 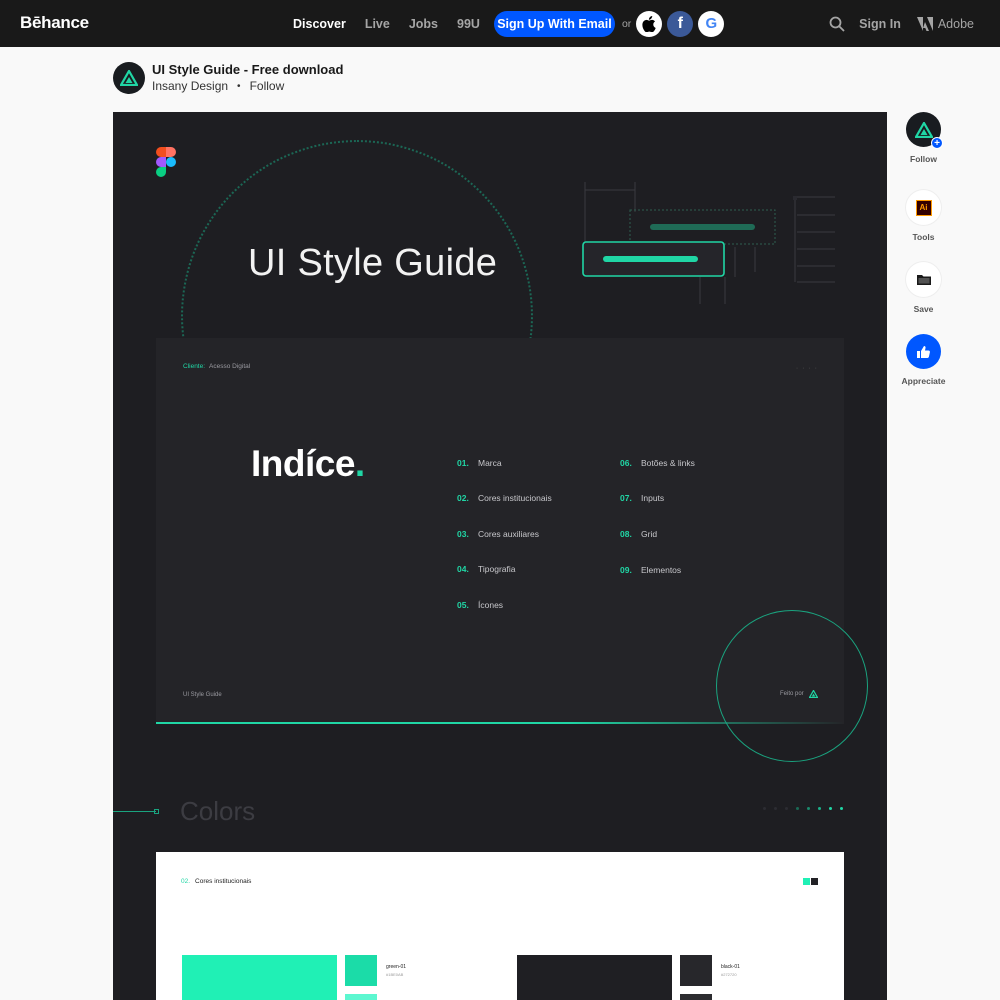 What do you see at coordinates (463, 534) in the screenshot?
I see `toc-num: 03.` at bounding box center [463, 534].